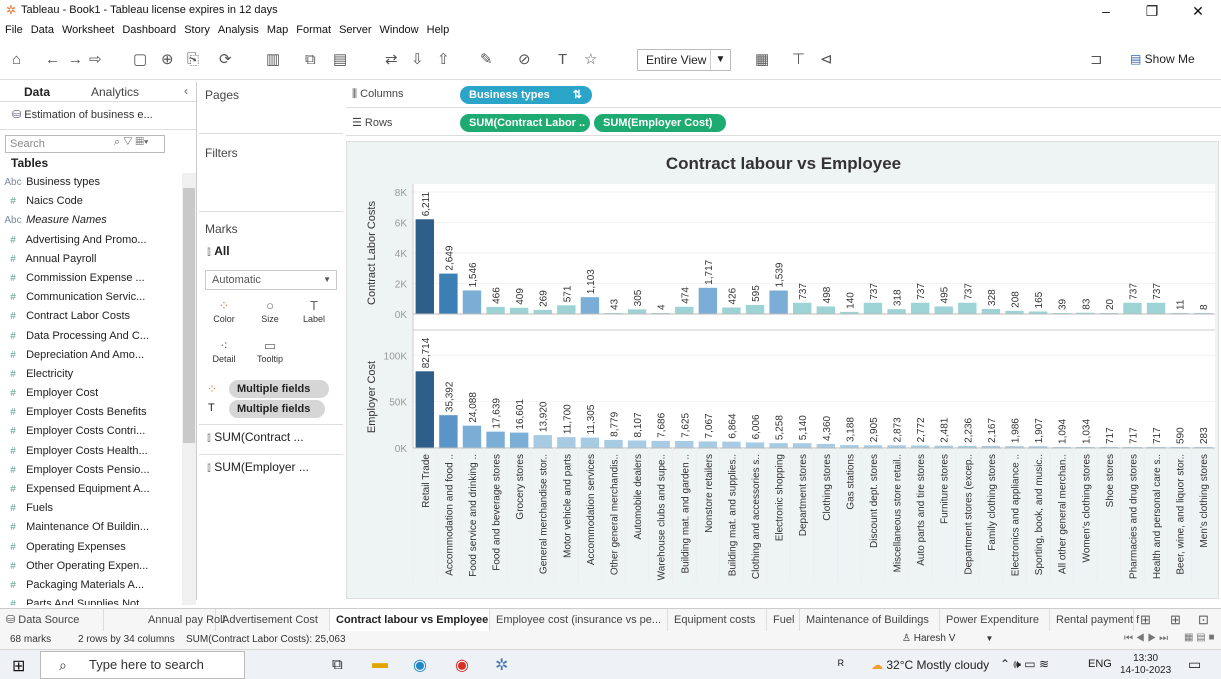 The width and height of the screenshot is (1221, 679). I want to click on replay-icon: ⇨, so click(95, 60).